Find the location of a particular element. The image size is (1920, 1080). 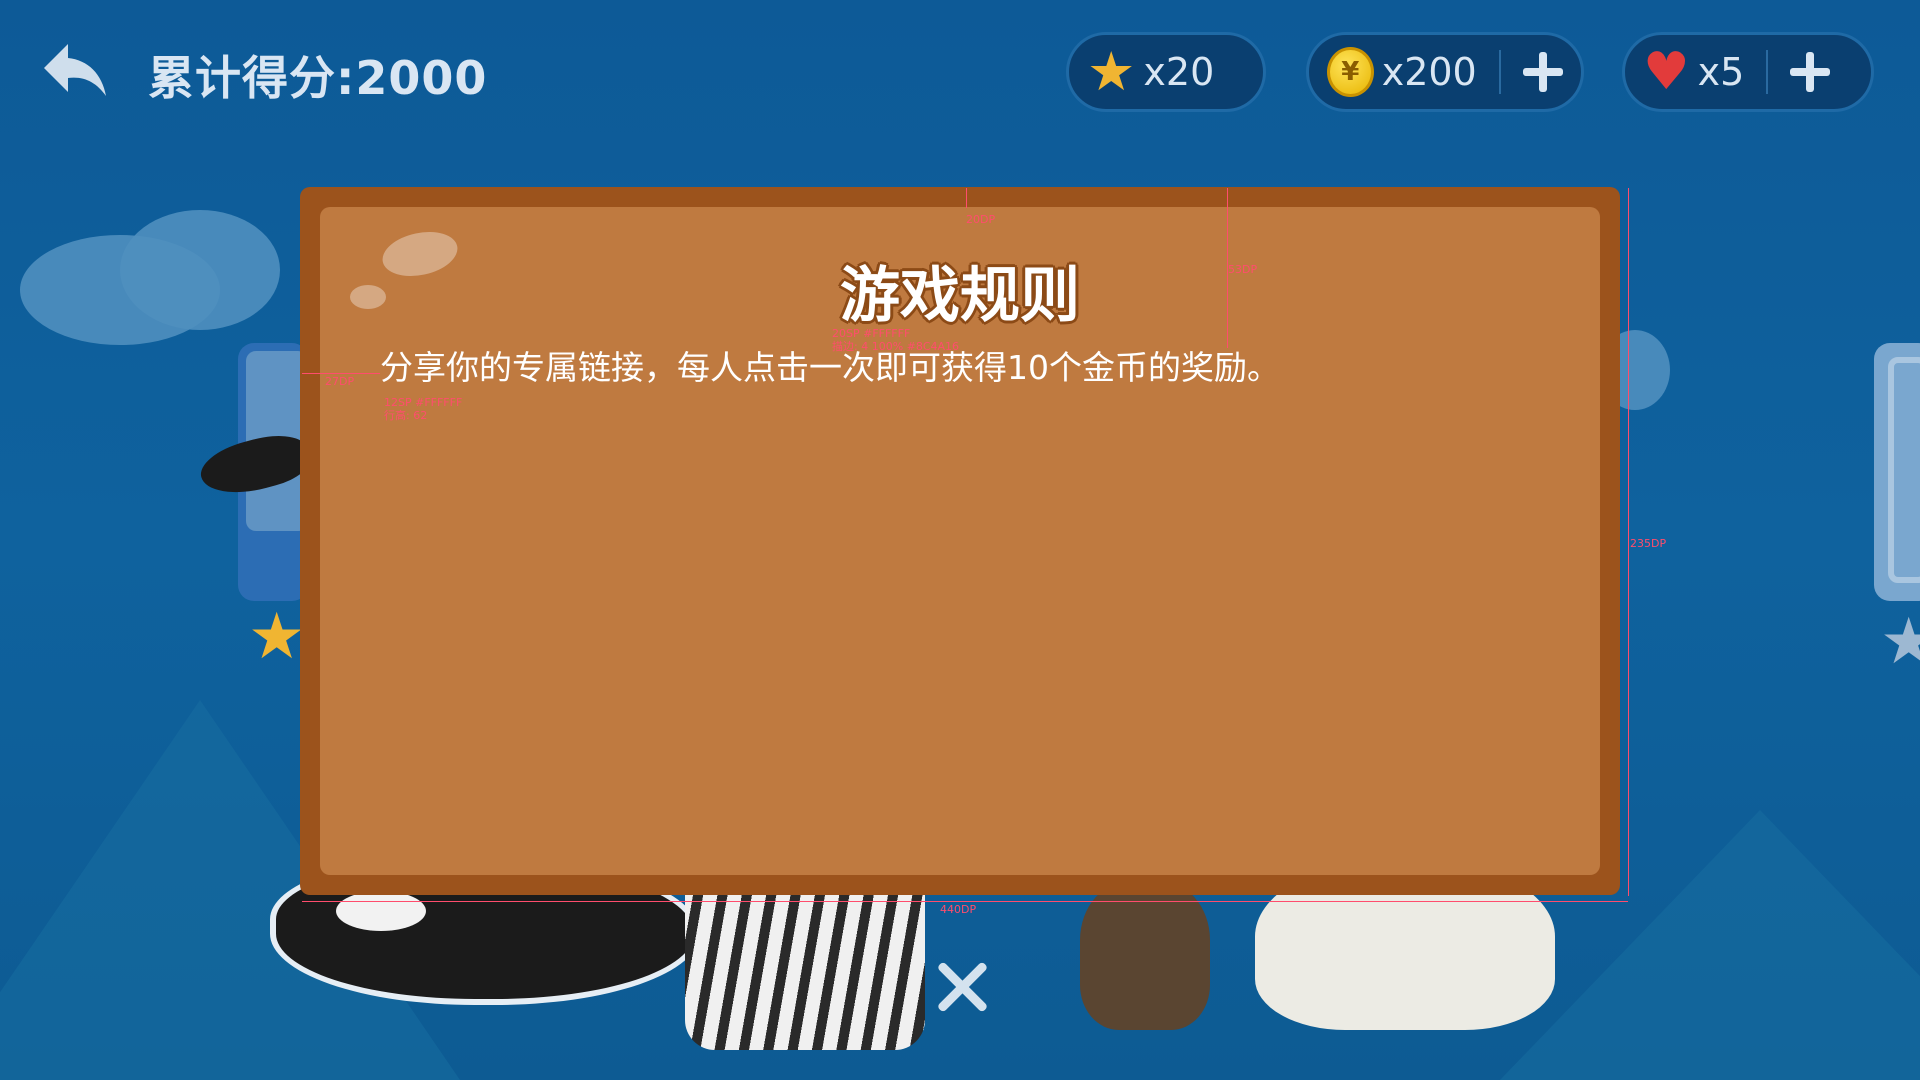

close-button is located at coordinates (962, 987).